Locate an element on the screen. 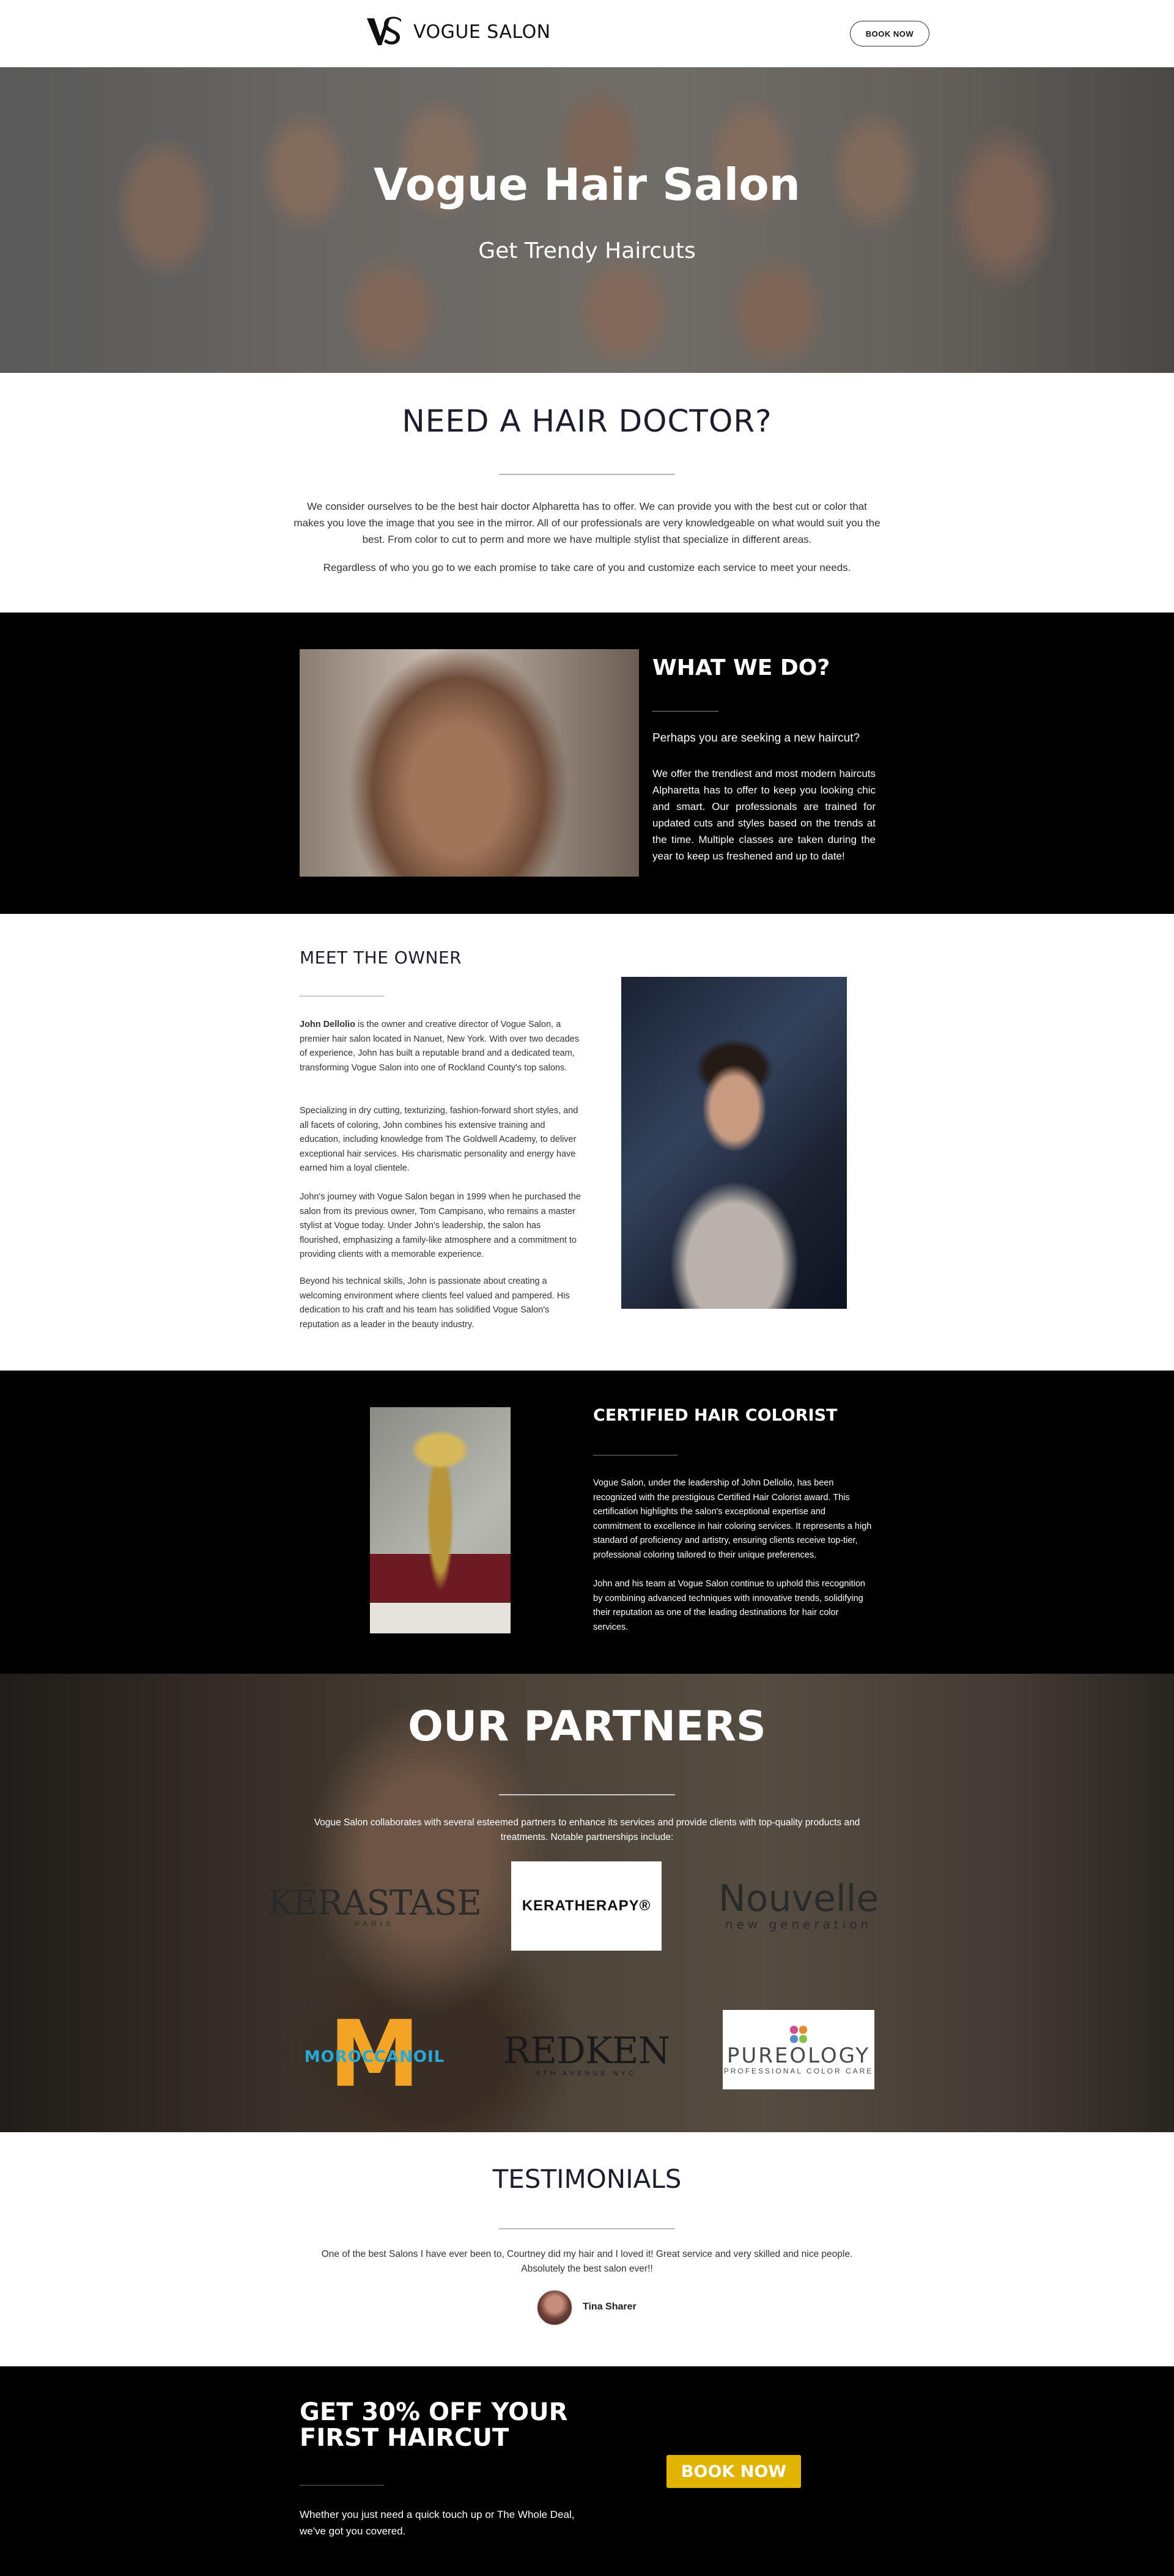 This screenshot has width=1174, height=2576. owner-photo is located at coordinates (734, 1143).